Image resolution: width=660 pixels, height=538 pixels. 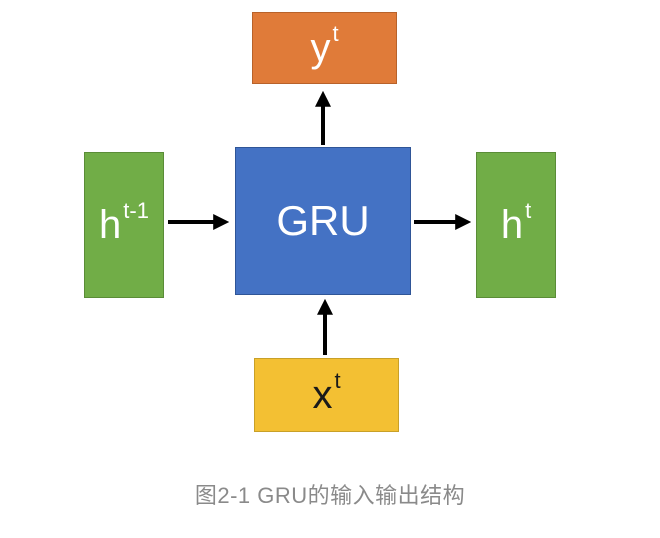 I want to click on hidden-state-prev-sup: t-1, so click(x=136, y=210).